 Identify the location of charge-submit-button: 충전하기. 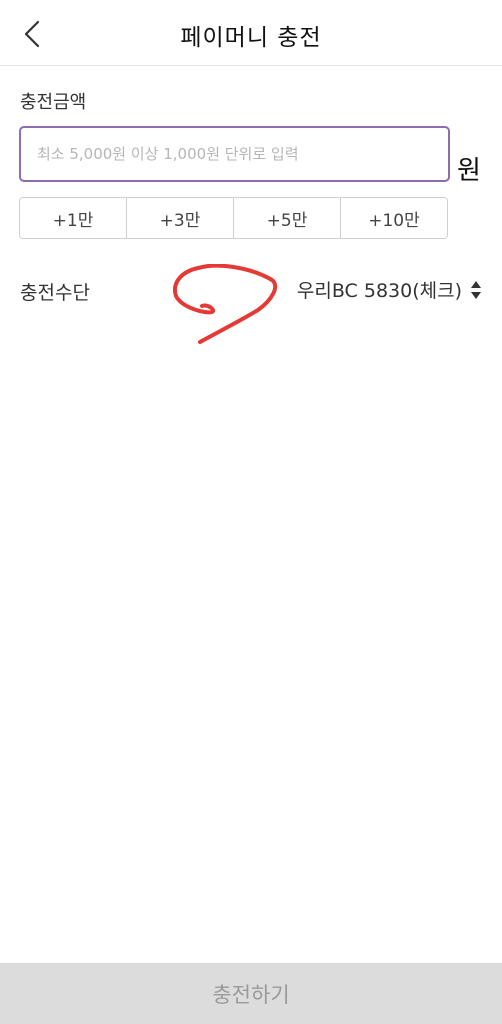
(251, 993).